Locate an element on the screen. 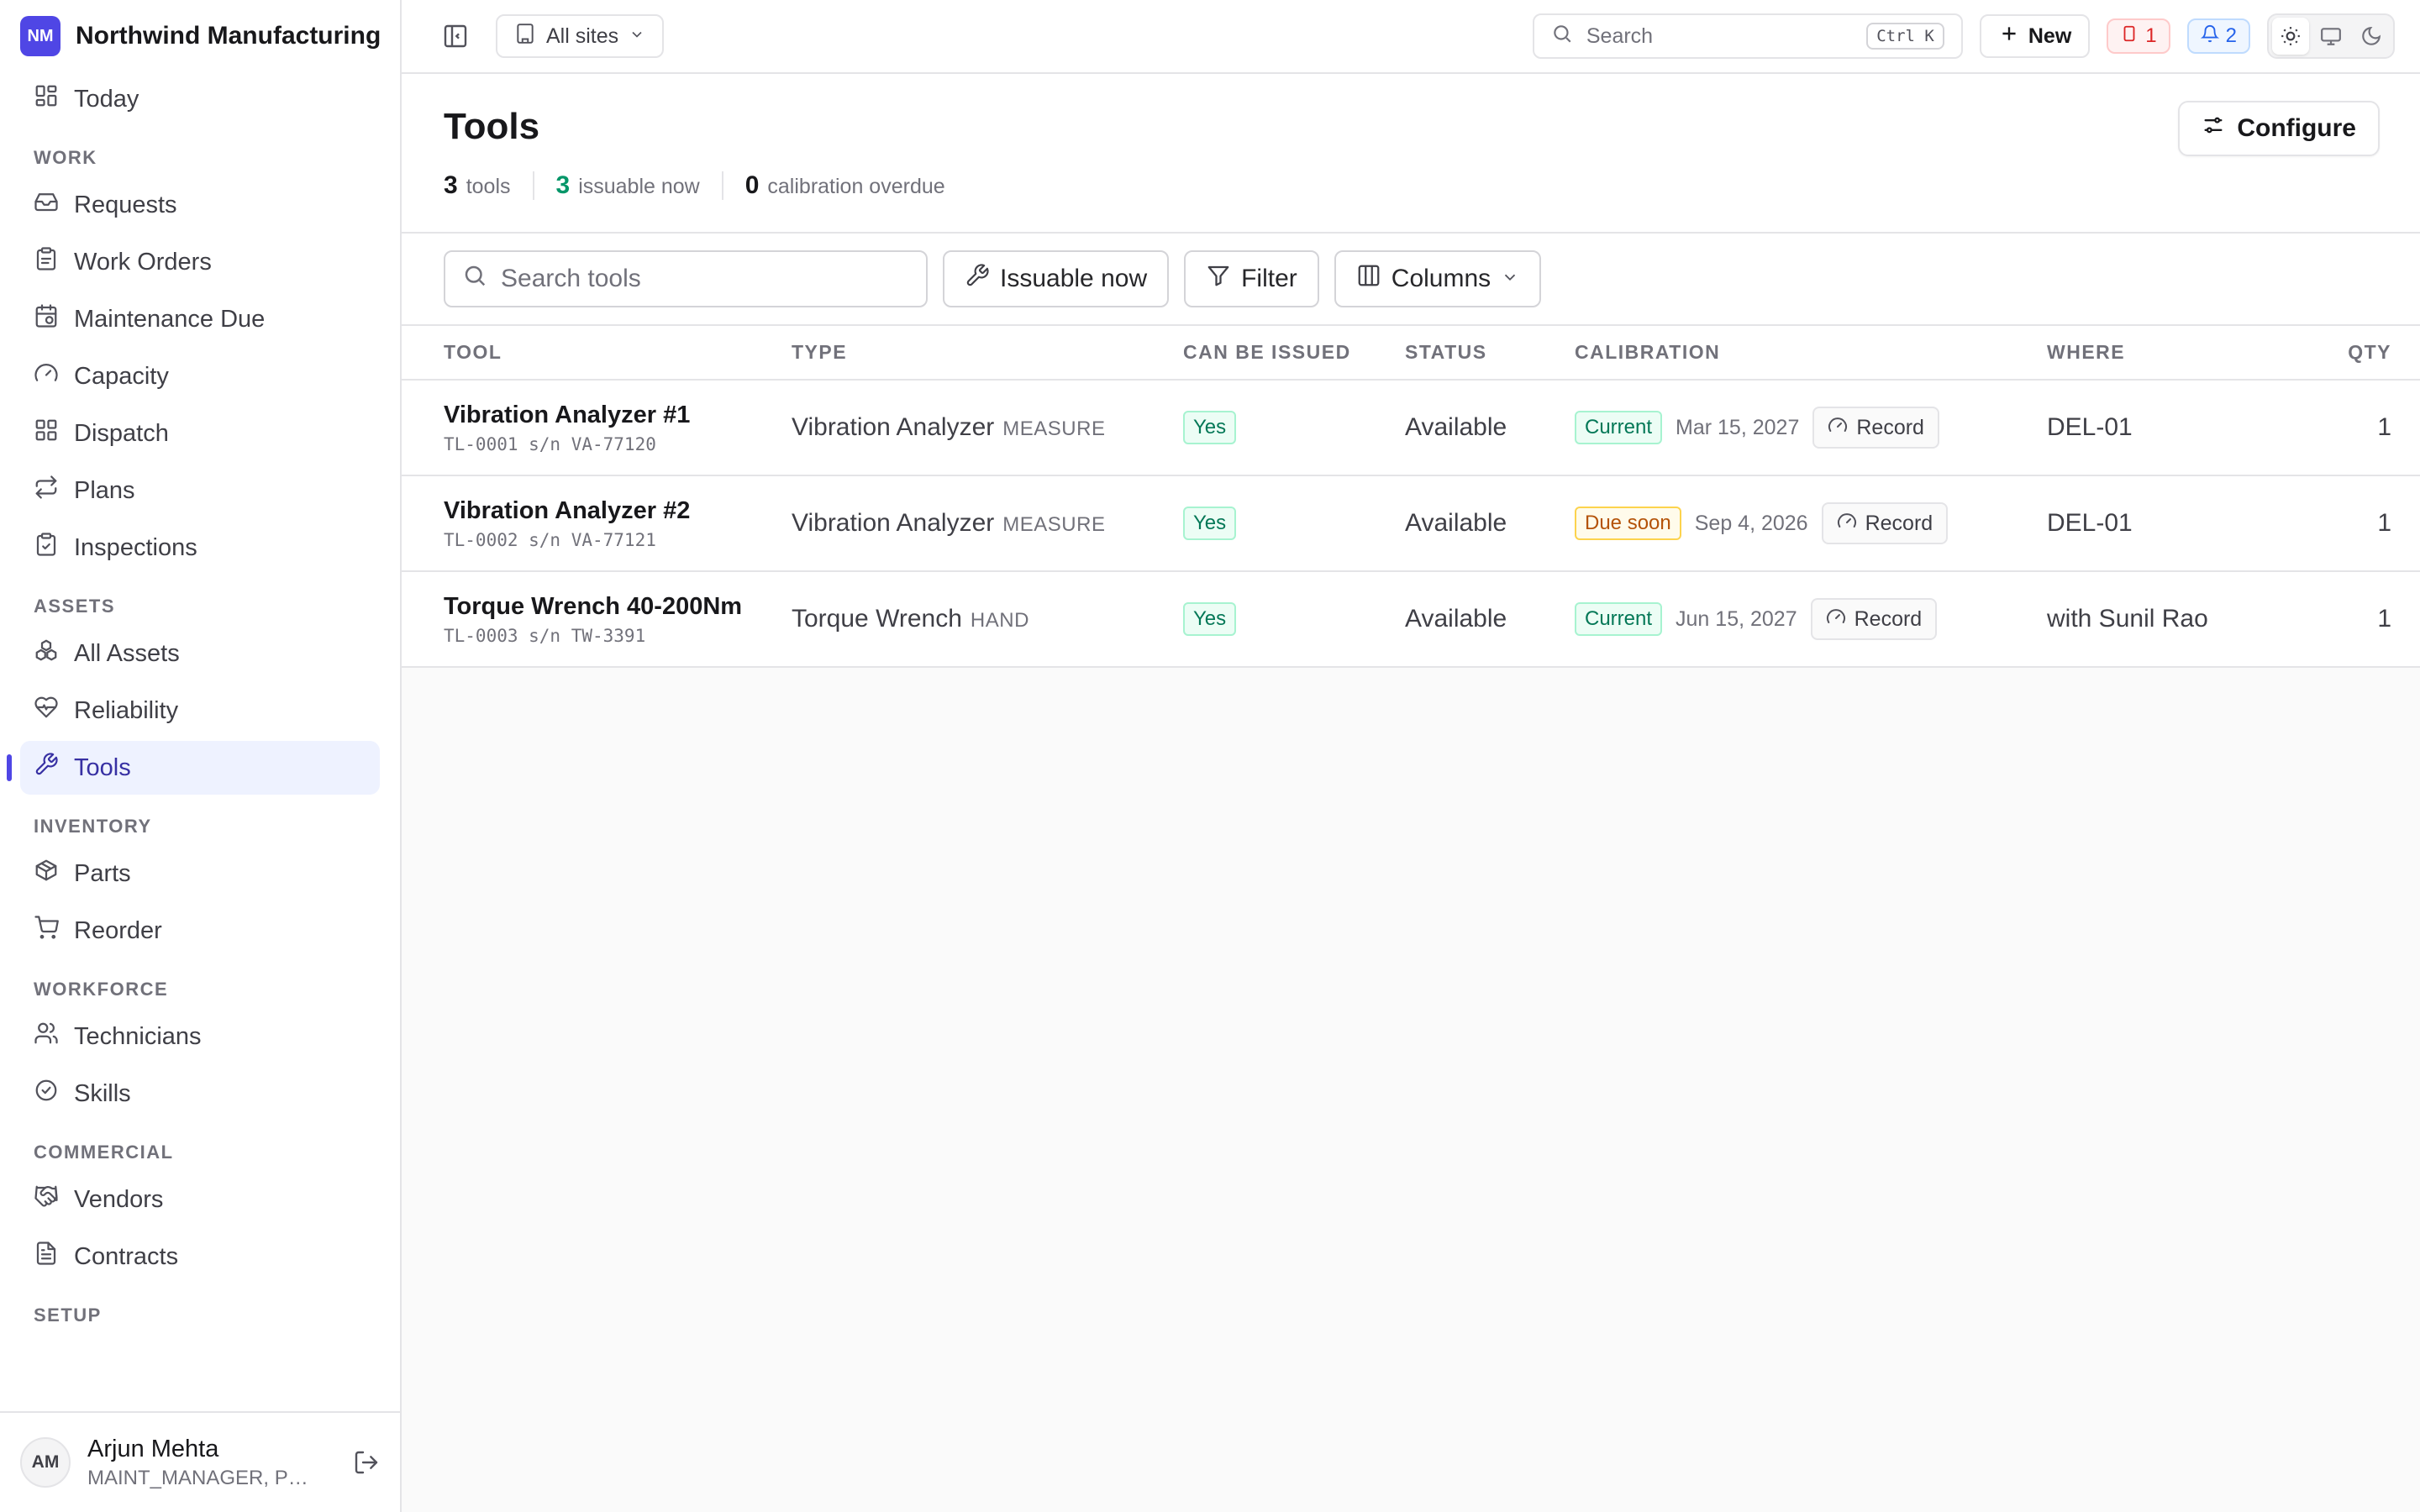 The width and height of the screenshot is (2420, 1512). site-select: All sites is located at coordinates (581, 36).